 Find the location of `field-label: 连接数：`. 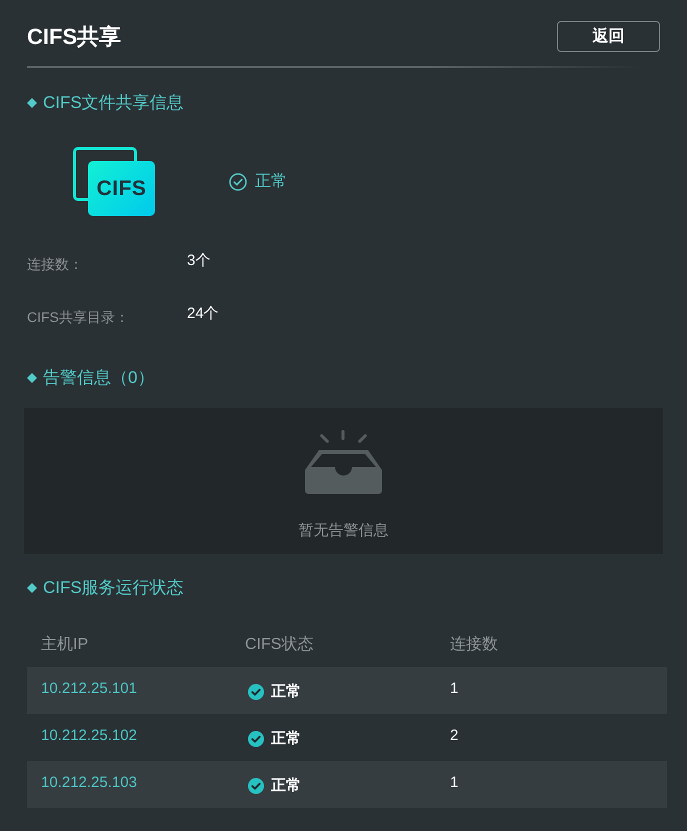

field-label: 连接数： is located at coordinates (55, 264).